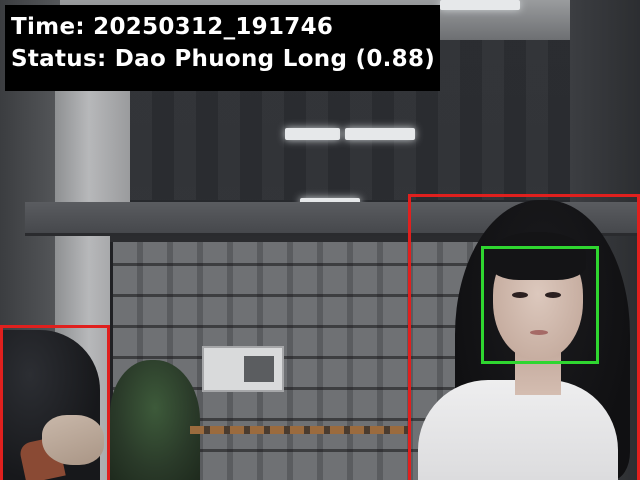 The width and height of the screenshot is (640, 480). Describe the element at coordinates (155, 420) in the screenshot. I see `plants` at that location.